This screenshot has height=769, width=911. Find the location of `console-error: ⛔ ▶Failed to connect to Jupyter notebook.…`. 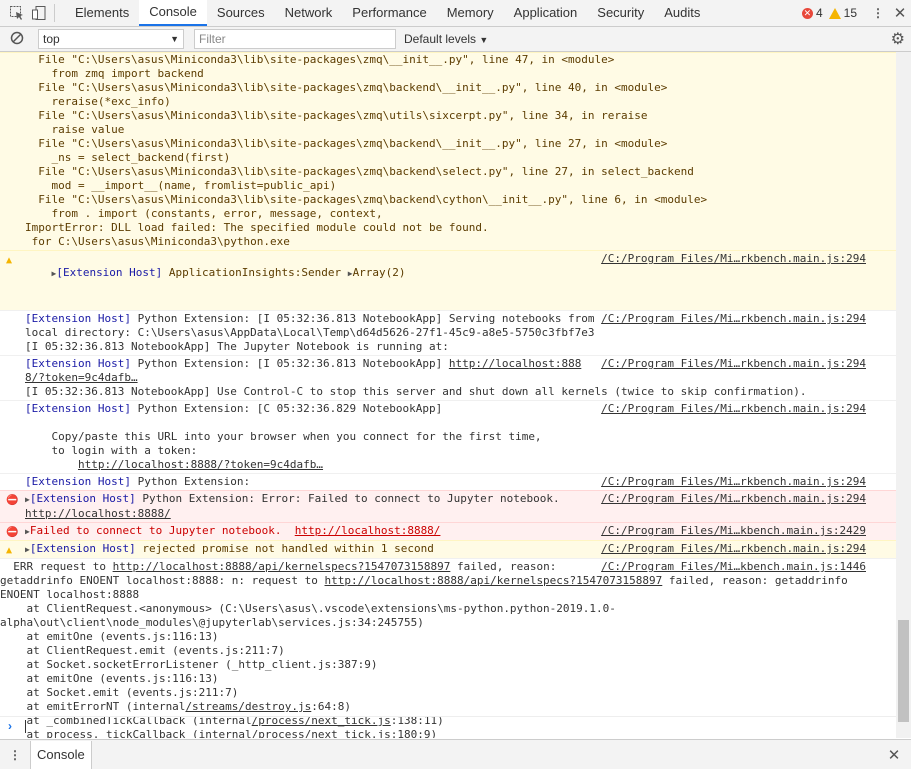

console-error: ⛔ ▶Failed to connect to Jupyter notebook.… is located at coordinates (448, 531).